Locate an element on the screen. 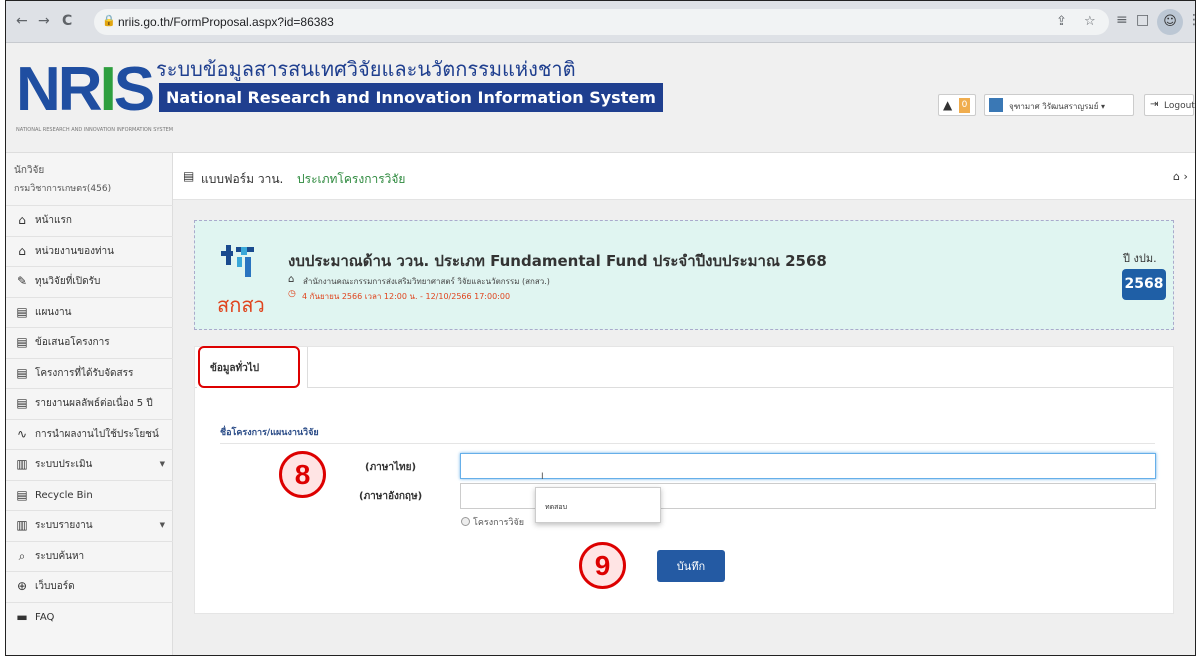  sidebar-item-5-year-report: ▤ รายงานผลลัพธ์ต่อเนื่อง 5 ปี is located at coordinates (89, 403).